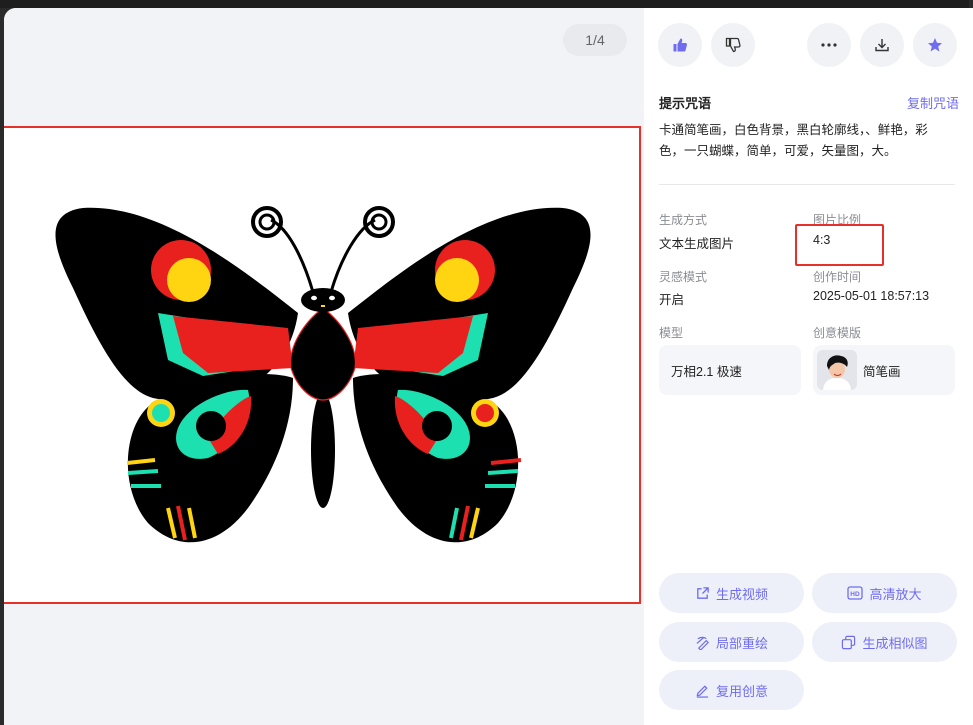  Describe the element at coordinates (685, 103) in the screenshot. I see `prompt-title: 提示咒语` at that location.